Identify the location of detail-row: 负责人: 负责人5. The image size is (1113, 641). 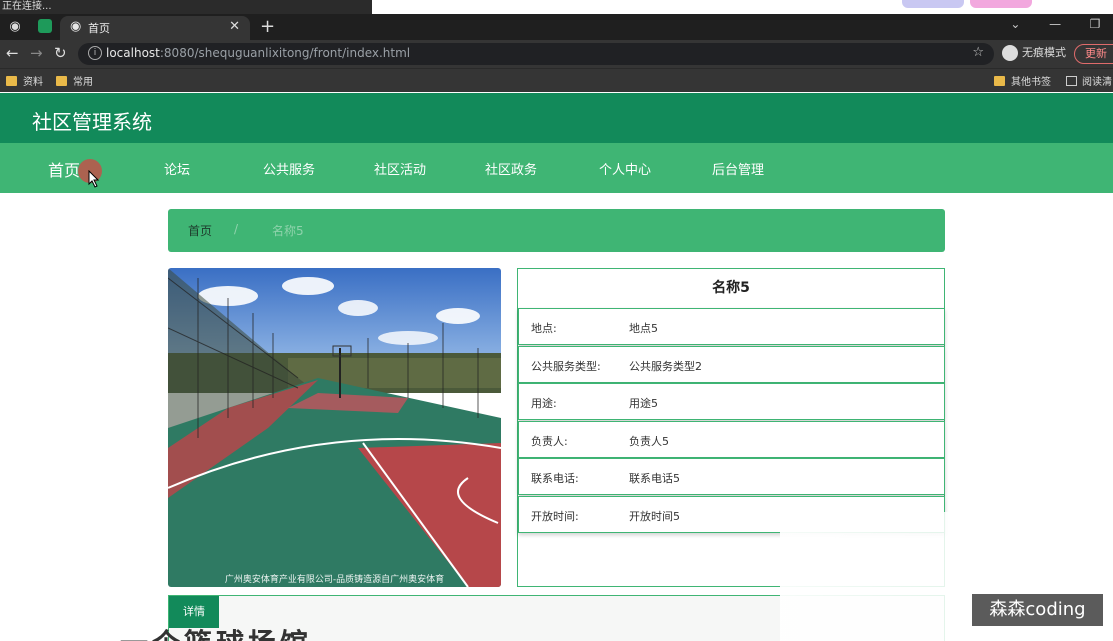
(731, 439).